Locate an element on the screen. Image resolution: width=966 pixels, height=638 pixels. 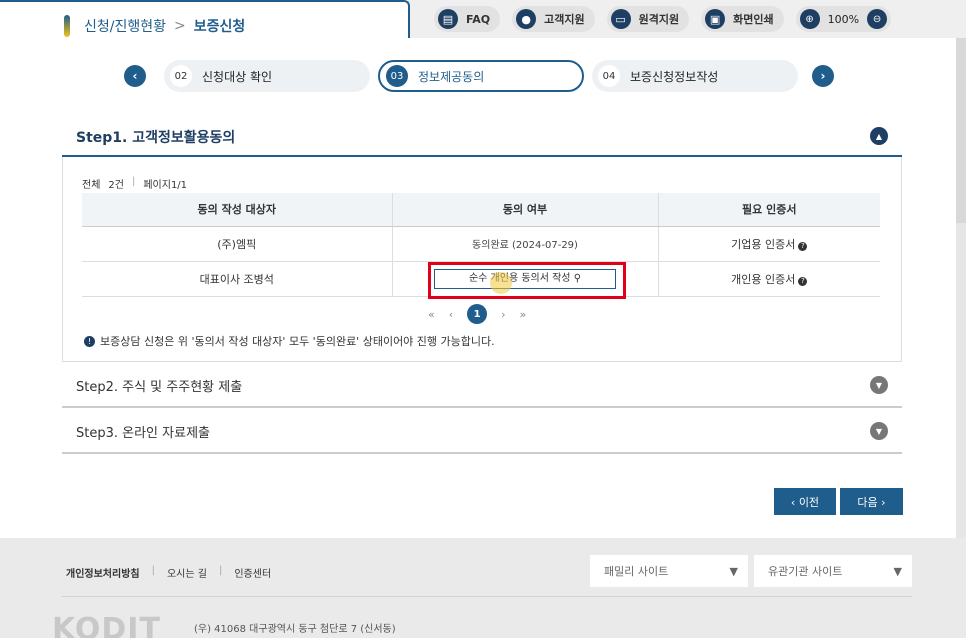
remote-support-button: ▭ 원격지원 is located at coordinates (648, 19).